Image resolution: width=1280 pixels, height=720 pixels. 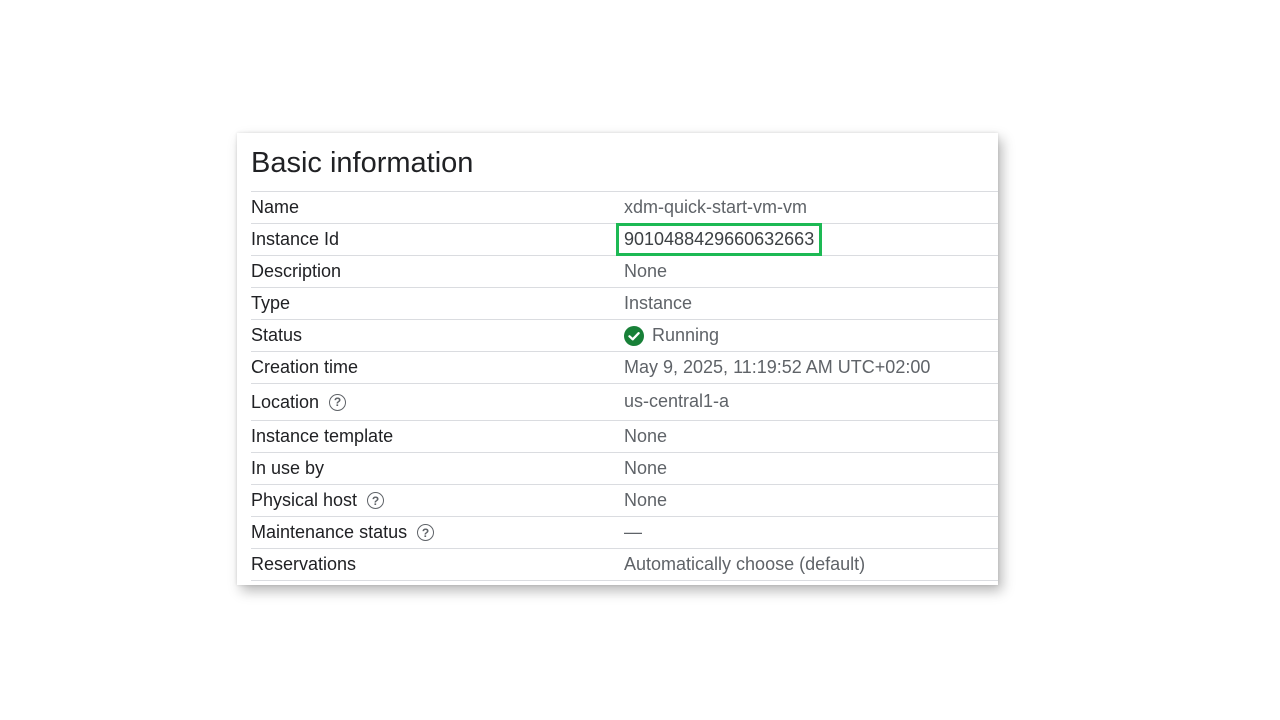 I want to click on in-use-by-value: None, so click(x=646, y=468).